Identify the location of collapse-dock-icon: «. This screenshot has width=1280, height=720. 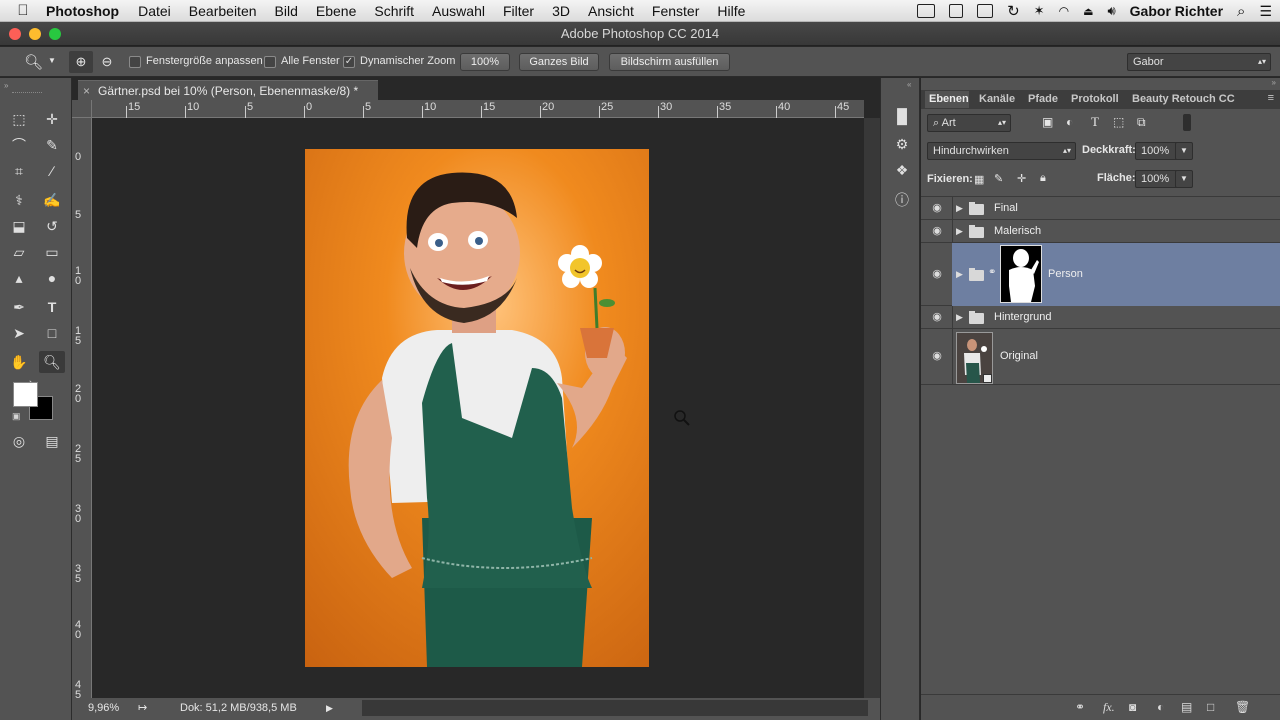
(909, 84).